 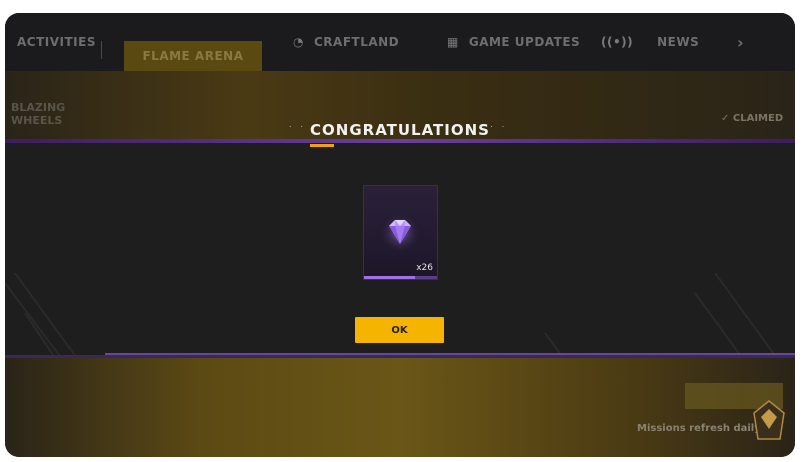 What do you see at coordinates (298, 42) in the screenshot?
I see `craftland-icon: ◔` at bounding box center [298, 42].